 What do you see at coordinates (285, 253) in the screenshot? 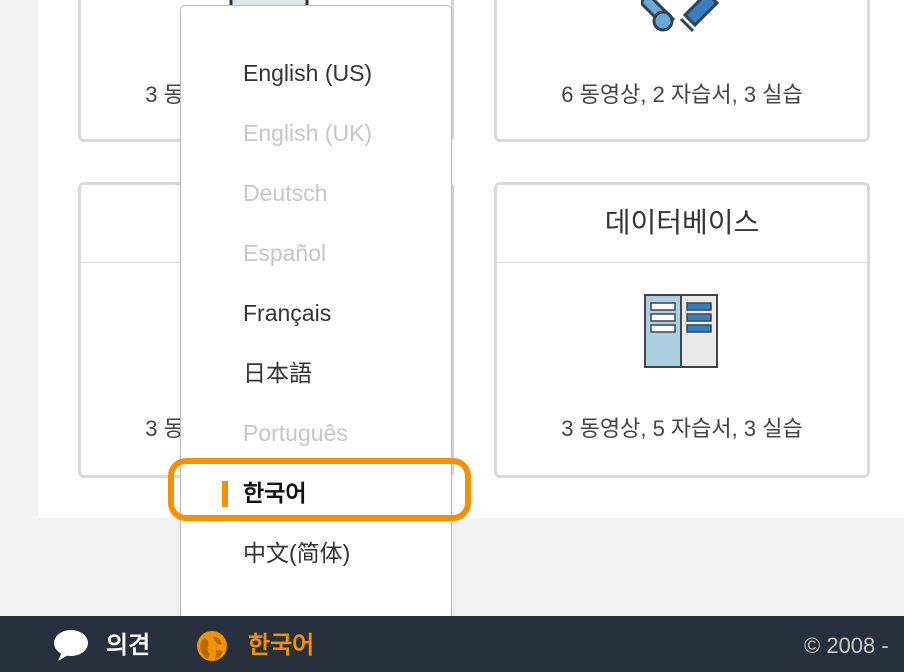
I see `lang-option-label: Español` at bounding box center [285, 253].